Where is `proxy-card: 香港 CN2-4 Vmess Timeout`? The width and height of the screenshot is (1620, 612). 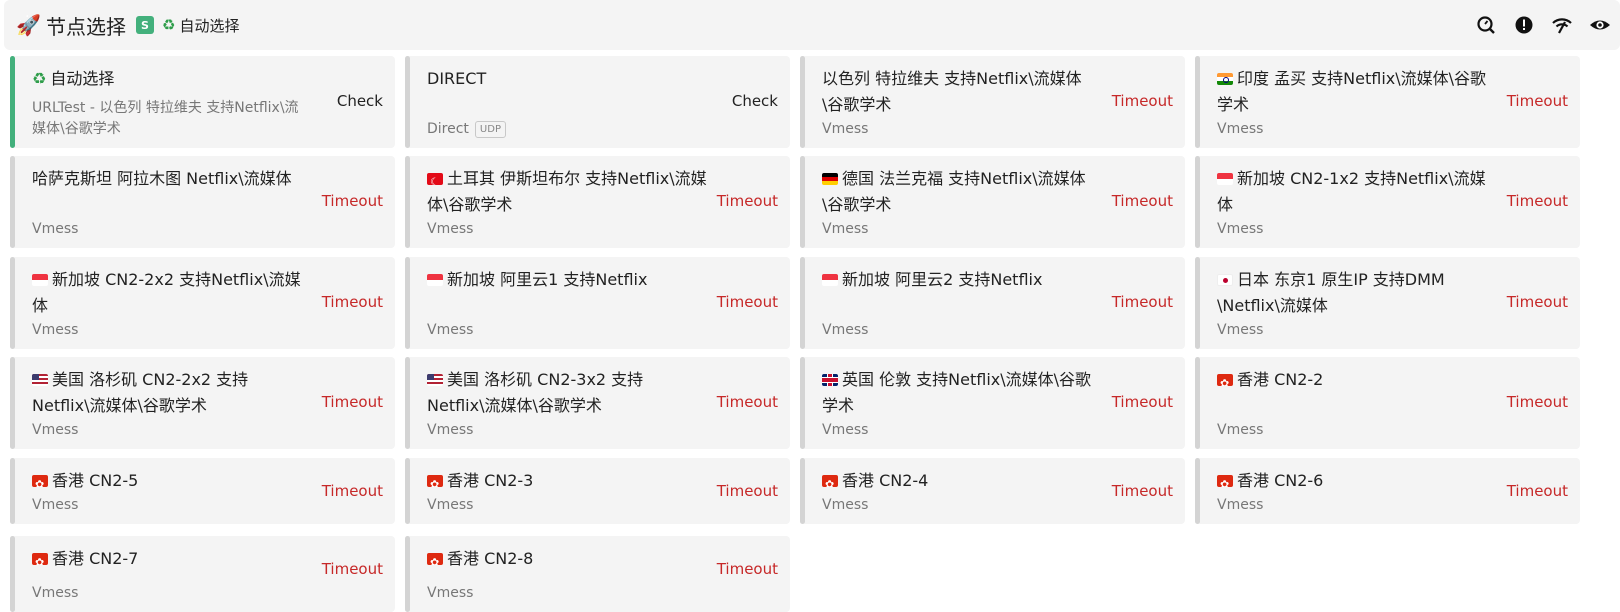
proxy-card: 香港 CN2-4 Vmess Timeout is located at coordinates (992, 491).